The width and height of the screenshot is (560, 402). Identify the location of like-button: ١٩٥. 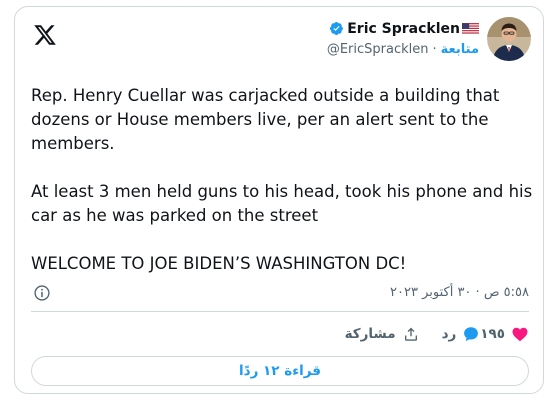
(504, 334).